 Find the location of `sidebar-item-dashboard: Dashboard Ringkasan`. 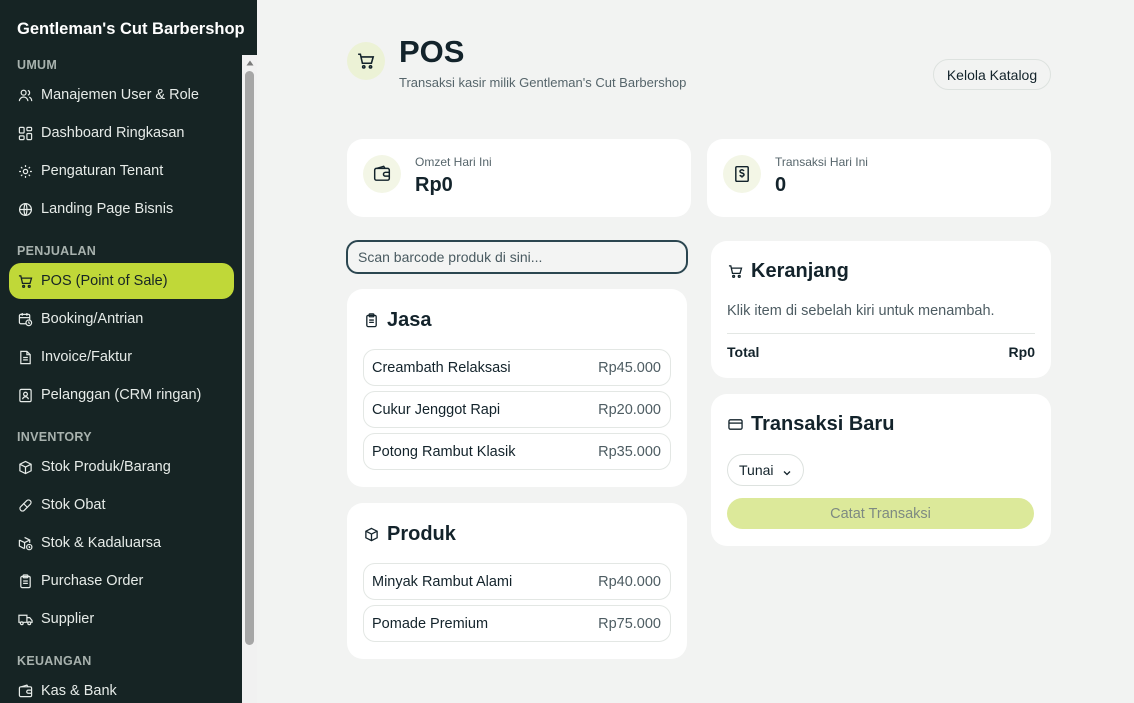

sidebar-item-dashboard: Dashboard Ringkasan is located at coordinates (121, 133).